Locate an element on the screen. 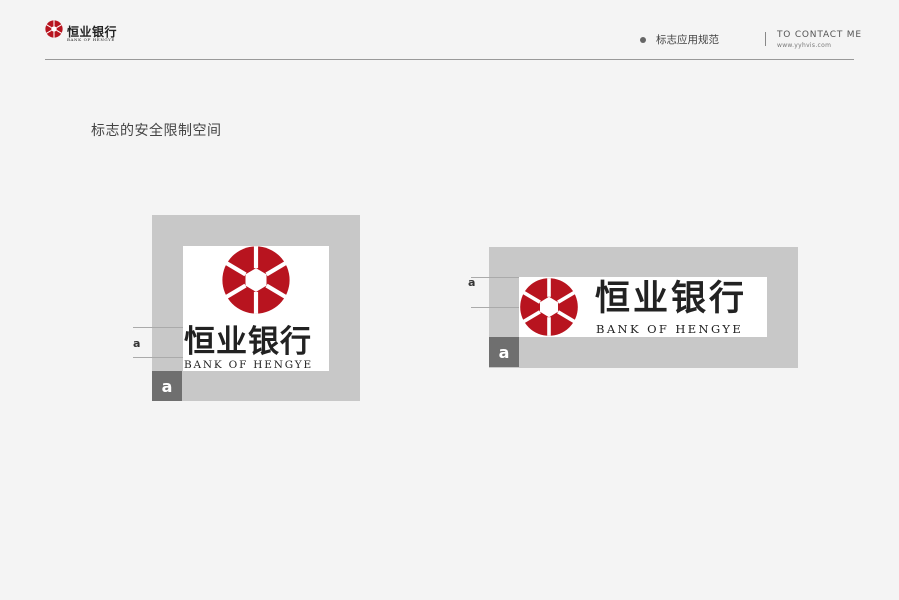 The width and height of the screenshot is (899, 600). header-rule is located at coordinates (449, 59).